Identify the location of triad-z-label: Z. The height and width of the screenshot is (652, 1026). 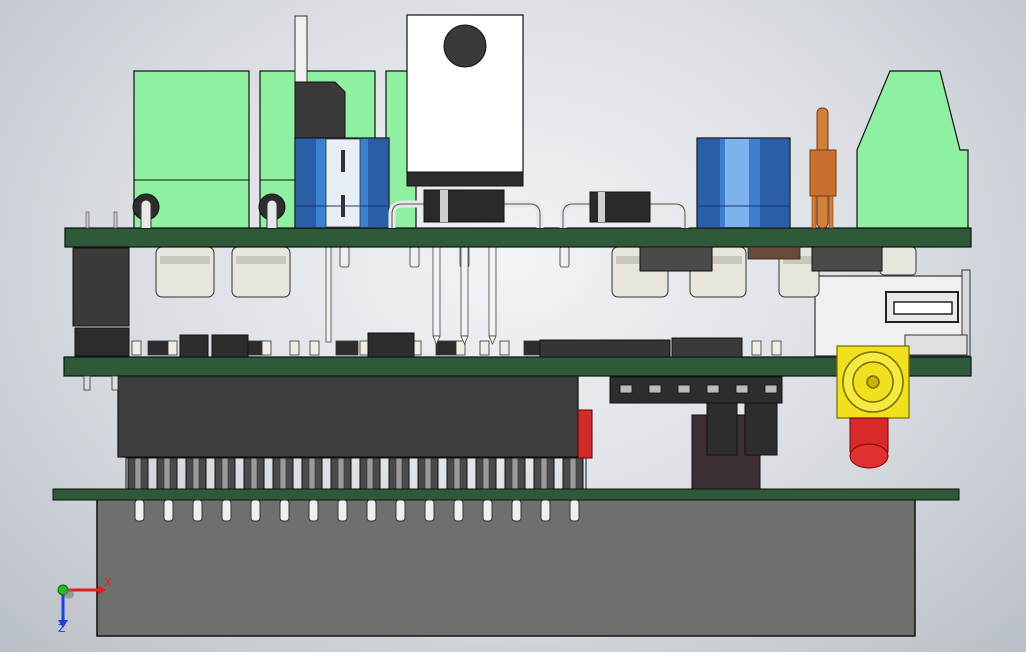
(62, 628).